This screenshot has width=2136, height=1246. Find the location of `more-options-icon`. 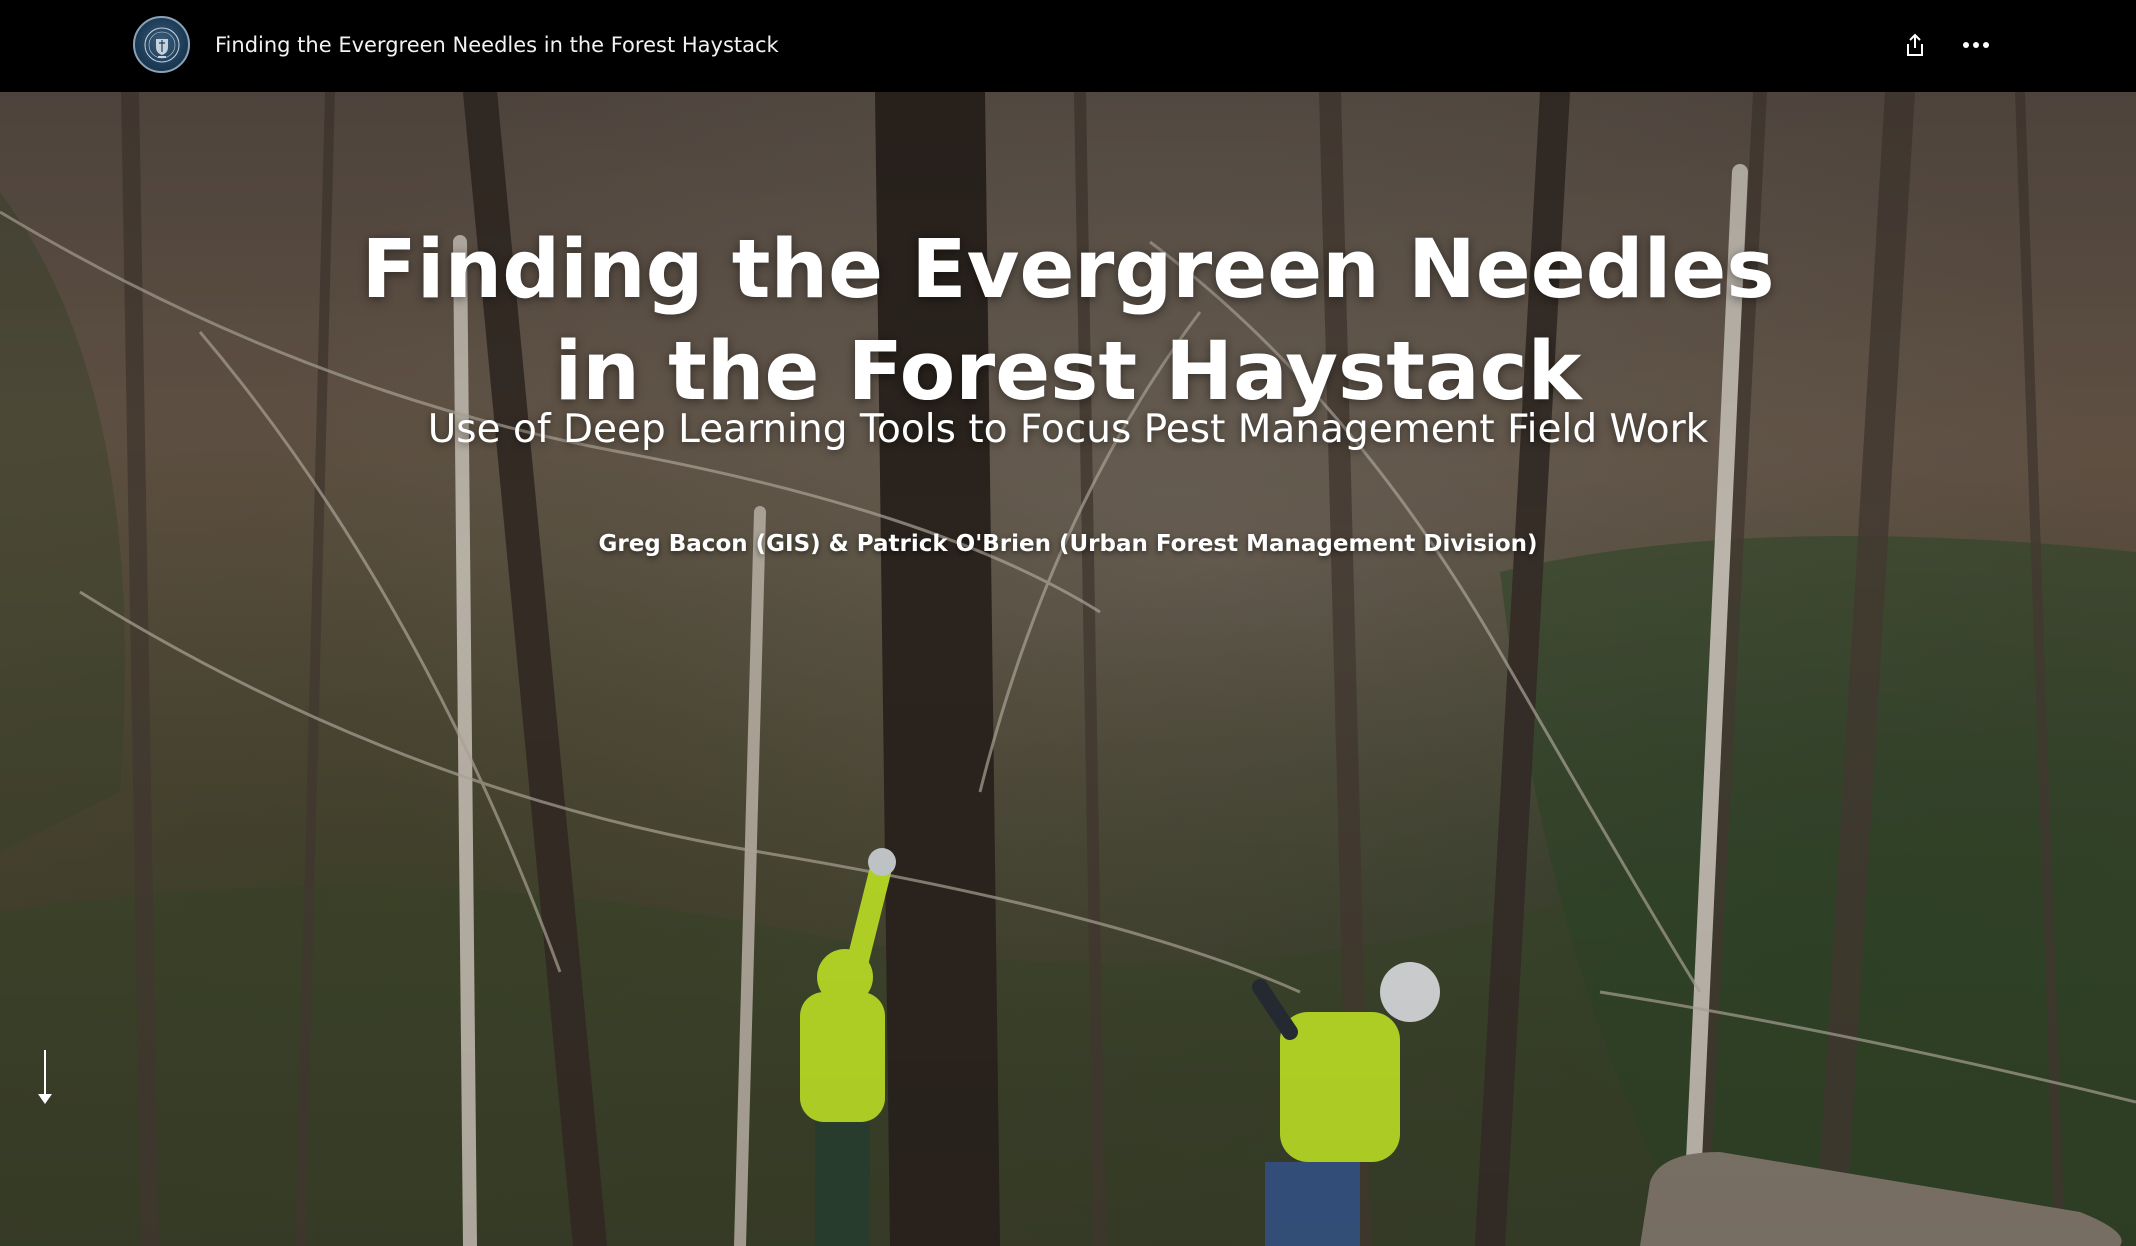

more-options-icon is located at coordinates (1976, 45).